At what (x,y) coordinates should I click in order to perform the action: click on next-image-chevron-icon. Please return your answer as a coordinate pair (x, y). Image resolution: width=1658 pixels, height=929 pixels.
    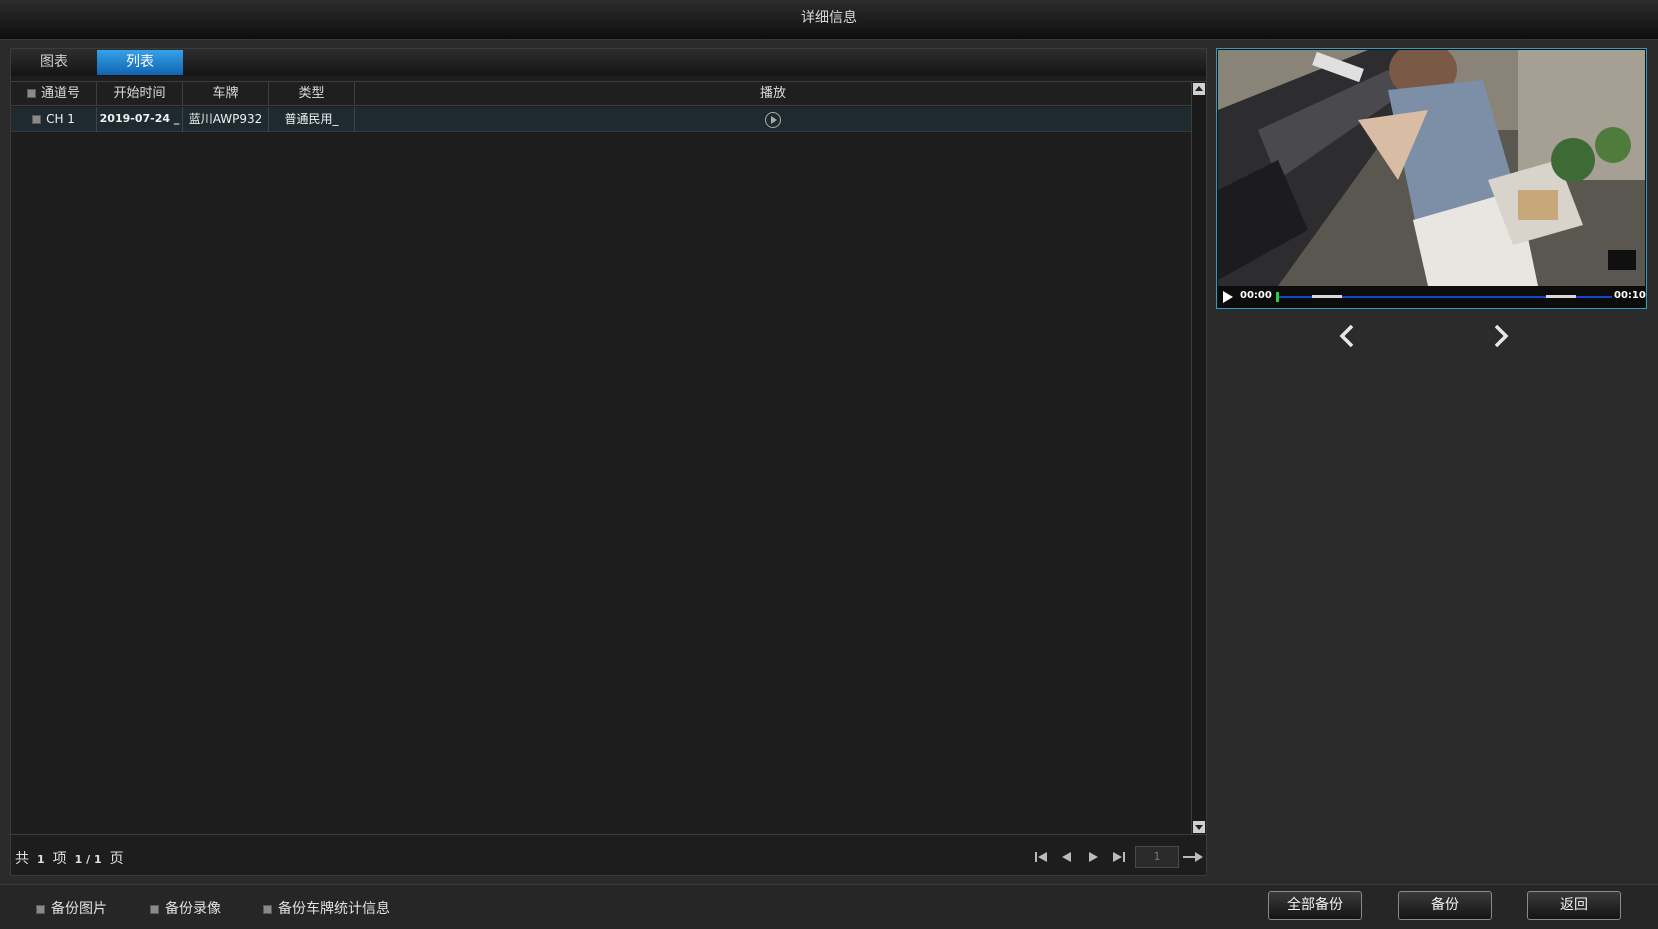
    Looking at the image, I should click on (1501, 336).